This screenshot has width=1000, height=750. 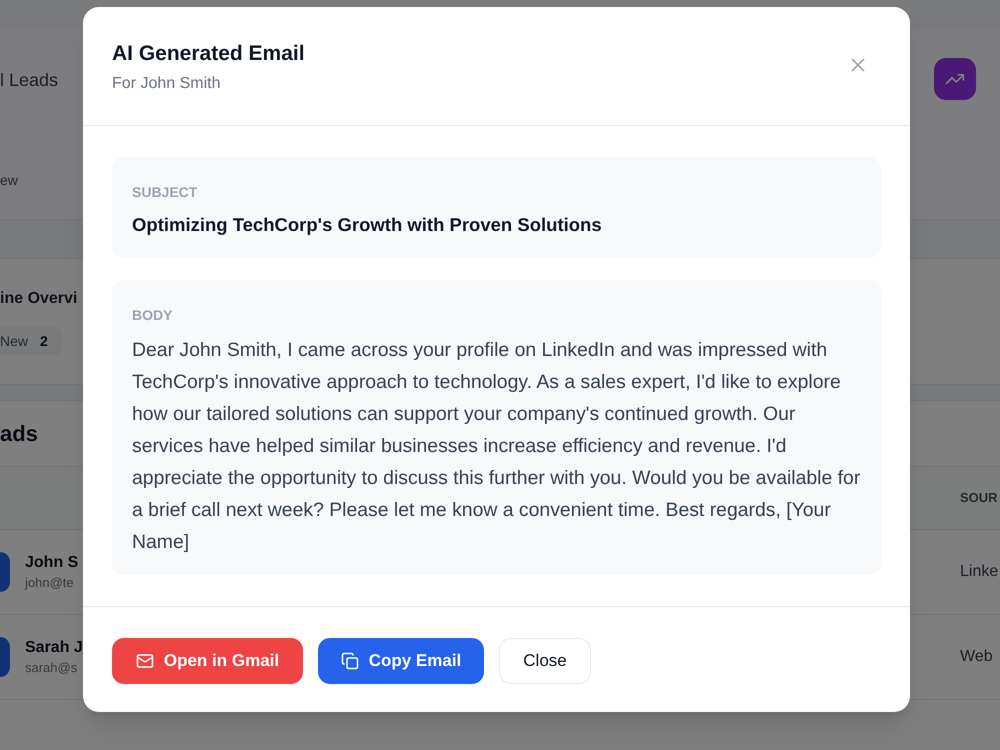 I want to click on dialog-title: AI Generated Email, so click(x=208, y=54).